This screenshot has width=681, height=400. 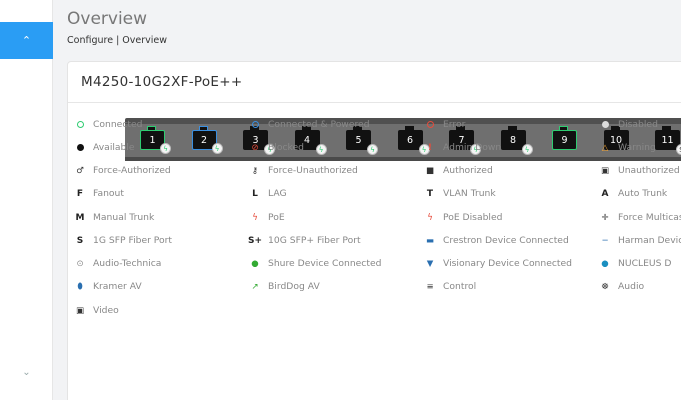 What do you see at coordinates (255, 170) in the screenshot?
I see `key-slash-icon: ⚷` at bounding box center [255, 170].